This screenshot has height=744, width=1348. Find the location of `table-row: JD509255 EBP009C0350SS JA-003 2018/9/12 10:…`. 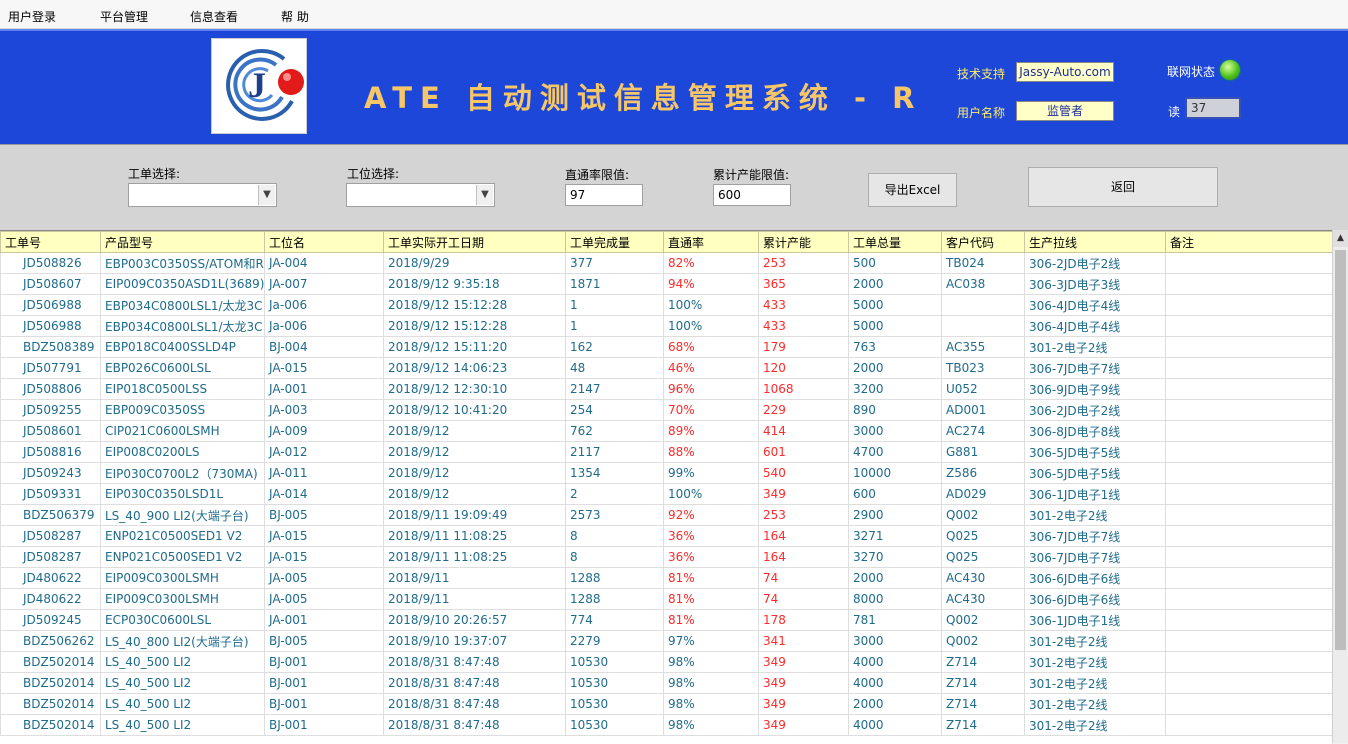

table-row: JD509255 EBP009C0350SS JA-003 2018/9/12 10:… is located at coordinates (666, 410).